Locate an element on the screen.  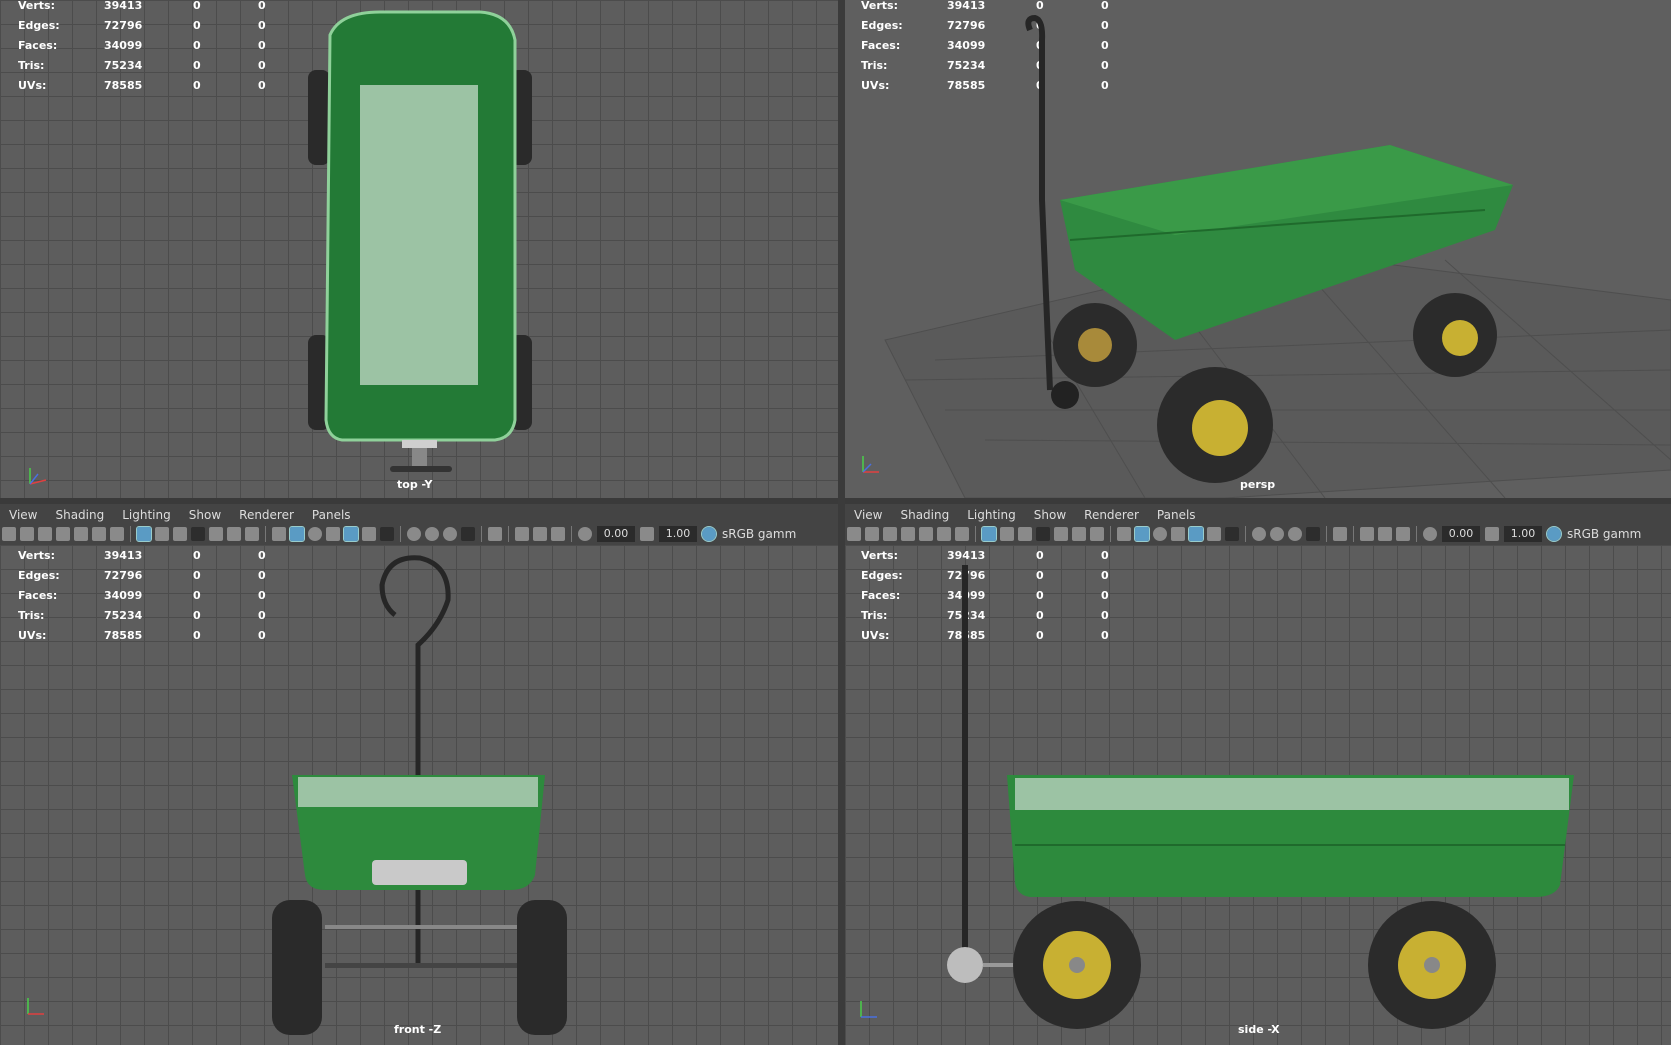
camera-label: top -Y is located at coordinates (415, 484).